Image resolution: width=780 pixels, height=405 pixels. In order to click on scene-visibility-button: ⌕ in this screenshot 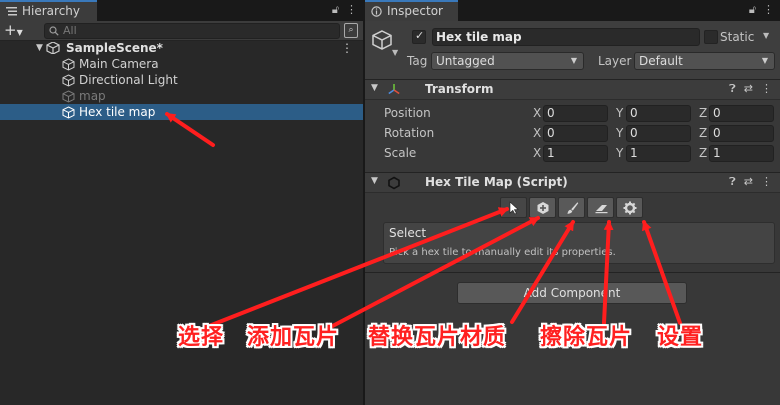, I will do `click(351, 30)`.